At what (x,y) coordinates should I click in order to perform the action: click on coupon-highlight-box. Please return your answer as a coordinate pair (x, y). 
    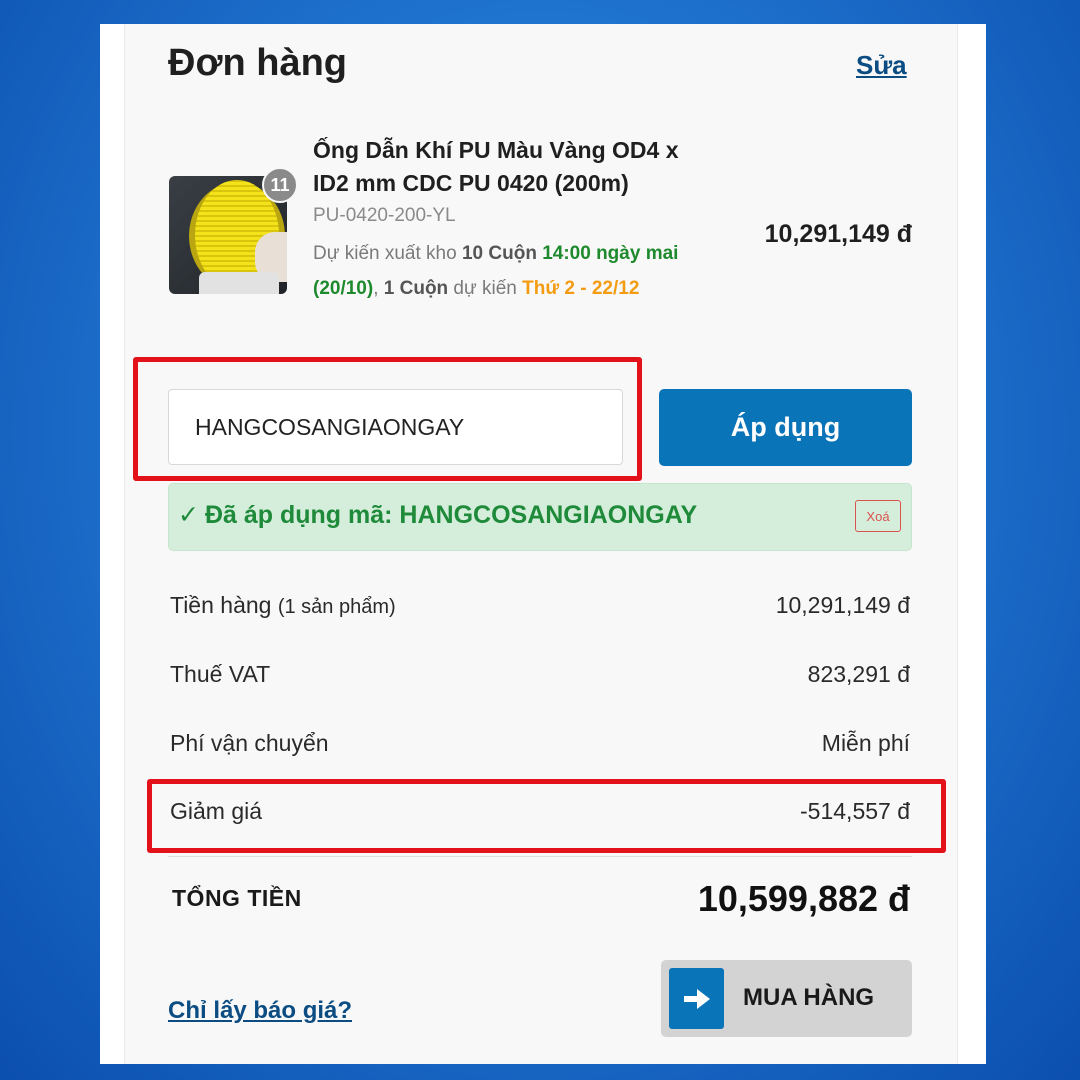
    Looking at the image, I should click on (387, 419).